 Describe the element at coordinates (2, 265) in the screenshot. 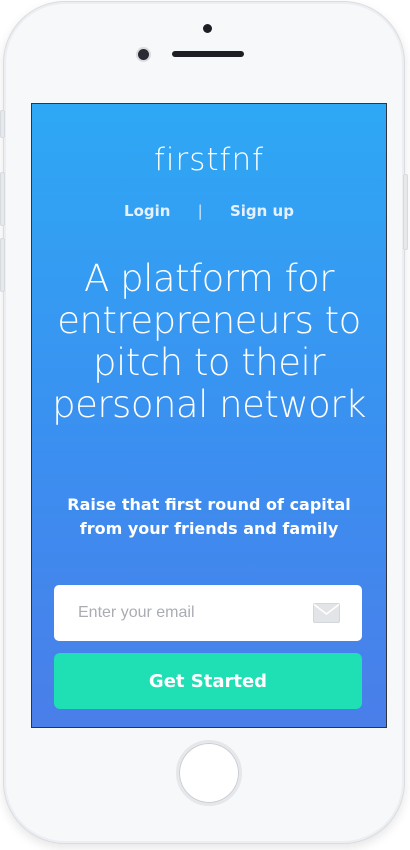

I see `volume-down-button` at that location.